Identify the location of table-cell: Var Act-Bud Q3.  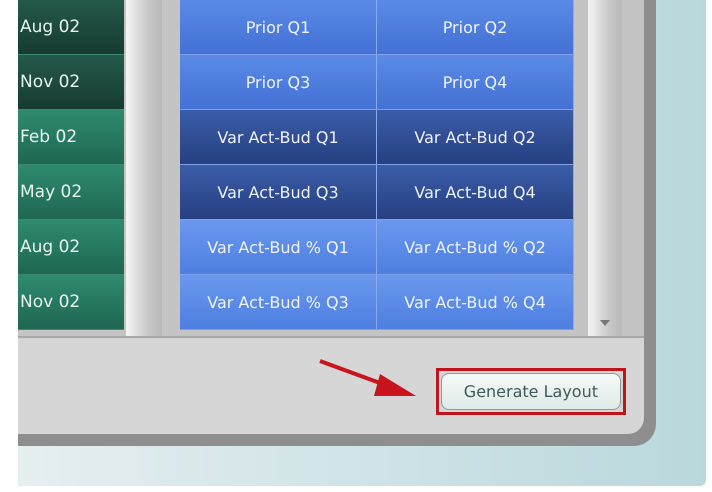
(278, 192).